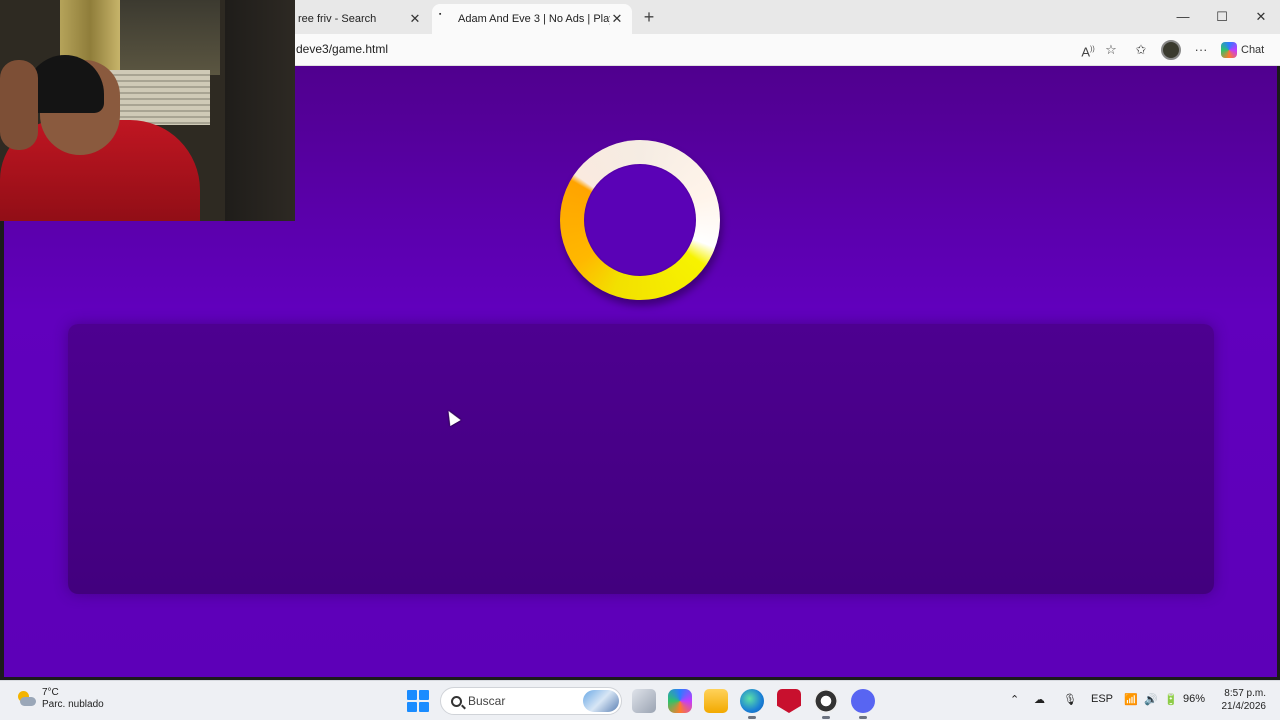 This screenshot has height=720, width=1280. What do you see at coordinates (1183, 17) in the screenshot?
I see `minimize-button: —` at bounding box center [1183, 17].